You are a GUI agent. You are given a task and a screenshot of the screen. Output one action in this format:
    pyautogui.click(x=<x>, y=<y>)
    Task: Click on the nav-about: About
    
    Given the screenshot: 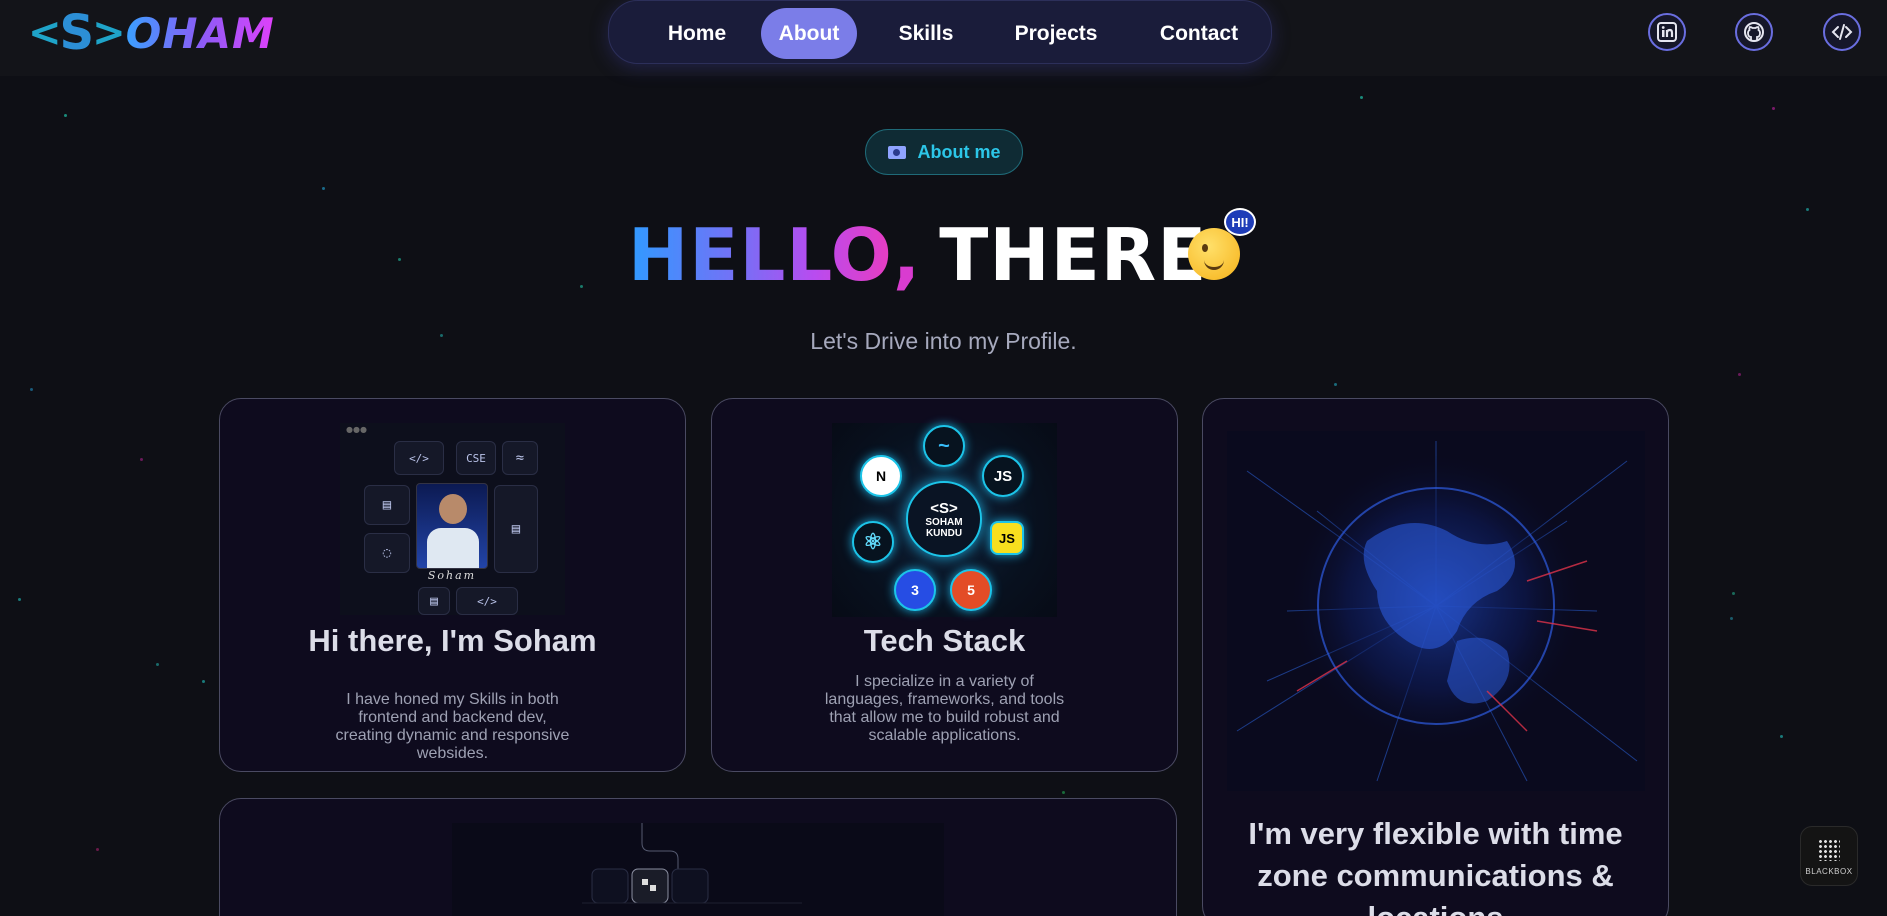 What is the action you would take?
    pyautogui.click(x=809, y=33)
    